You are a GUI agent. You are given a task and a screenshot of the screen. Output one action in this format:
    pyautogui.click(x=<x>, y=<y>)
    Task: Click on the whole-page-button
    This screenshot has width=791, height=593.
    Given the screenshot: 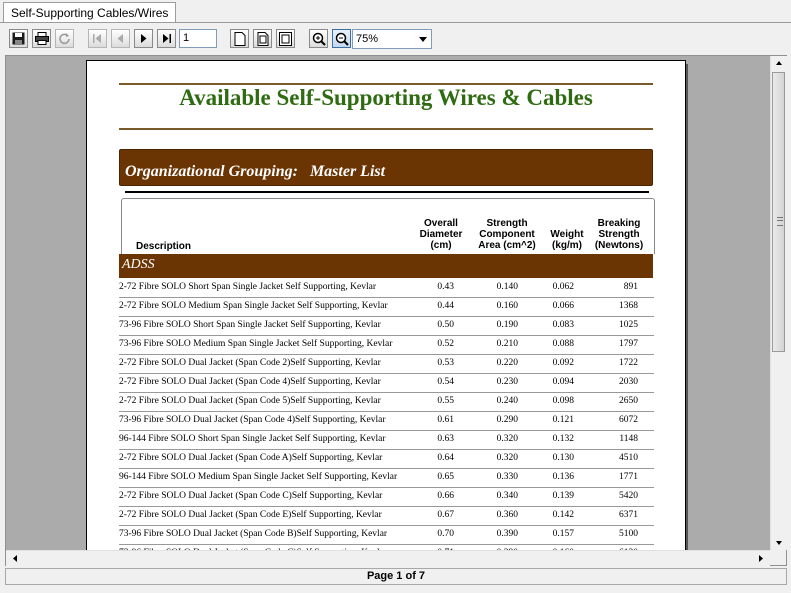 What is the action you would take?
    pyautogui.click(x=285, y=38)
    